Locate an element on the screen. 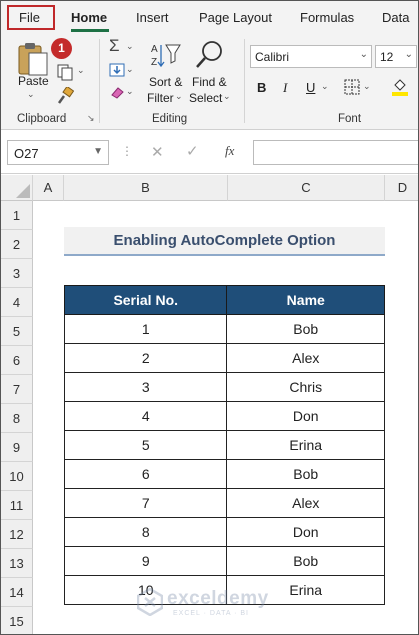  find-select-dropdown-icon: ⌄ is located at coordinates (227, 96).